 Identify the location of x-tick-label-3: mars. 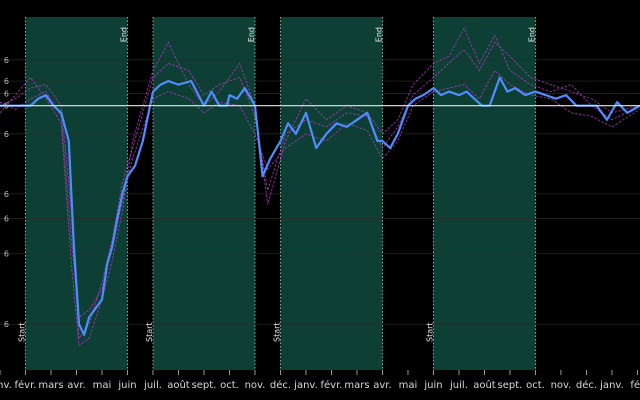
(50, 385).